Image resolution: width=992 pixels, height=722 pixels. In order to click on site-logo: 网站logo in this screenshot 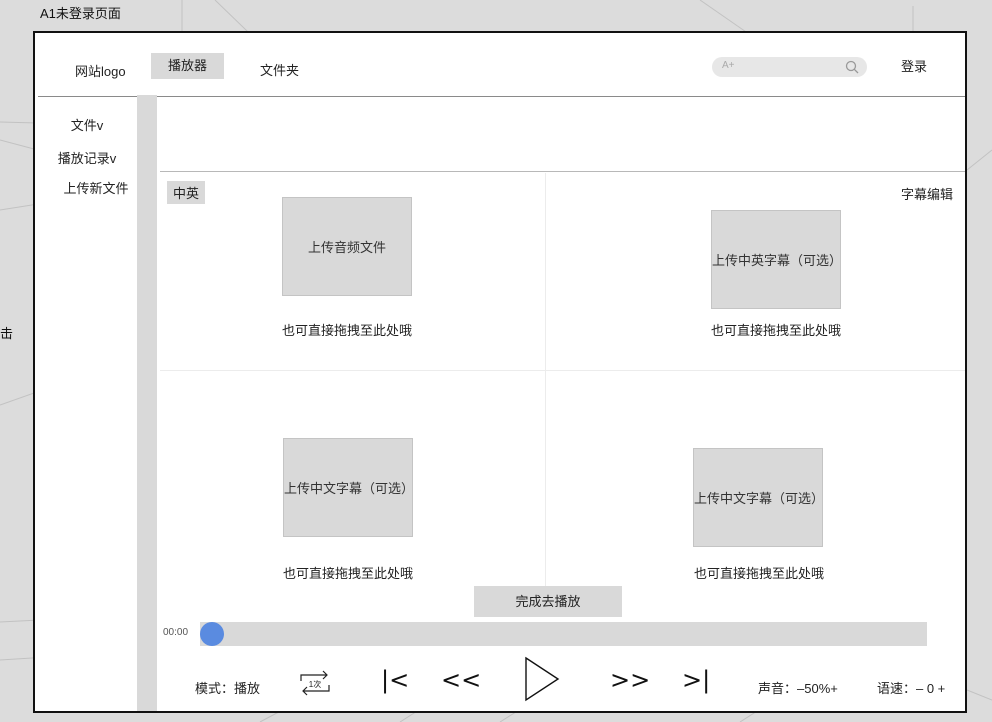, I will do `click(100, 70)`.